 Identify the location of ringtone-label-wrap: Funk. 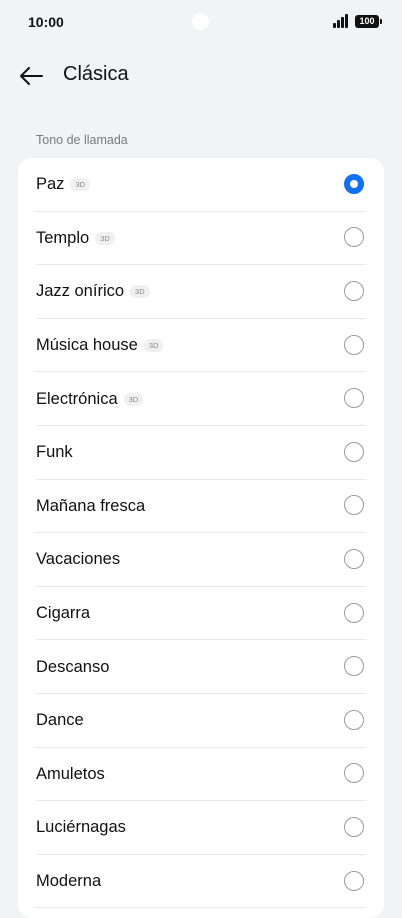
(54, 453).